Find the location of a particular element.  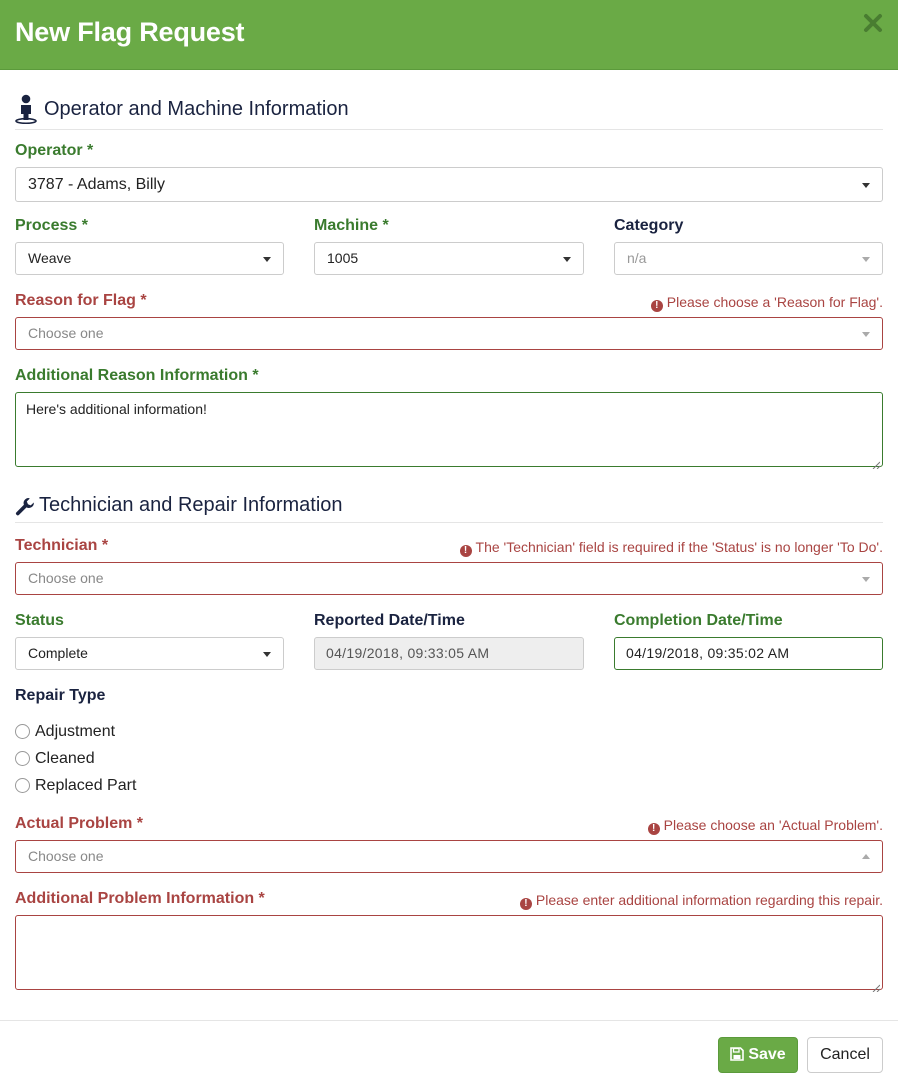

section-title: Operator and Machine Information is located at coordinates (196, 109).